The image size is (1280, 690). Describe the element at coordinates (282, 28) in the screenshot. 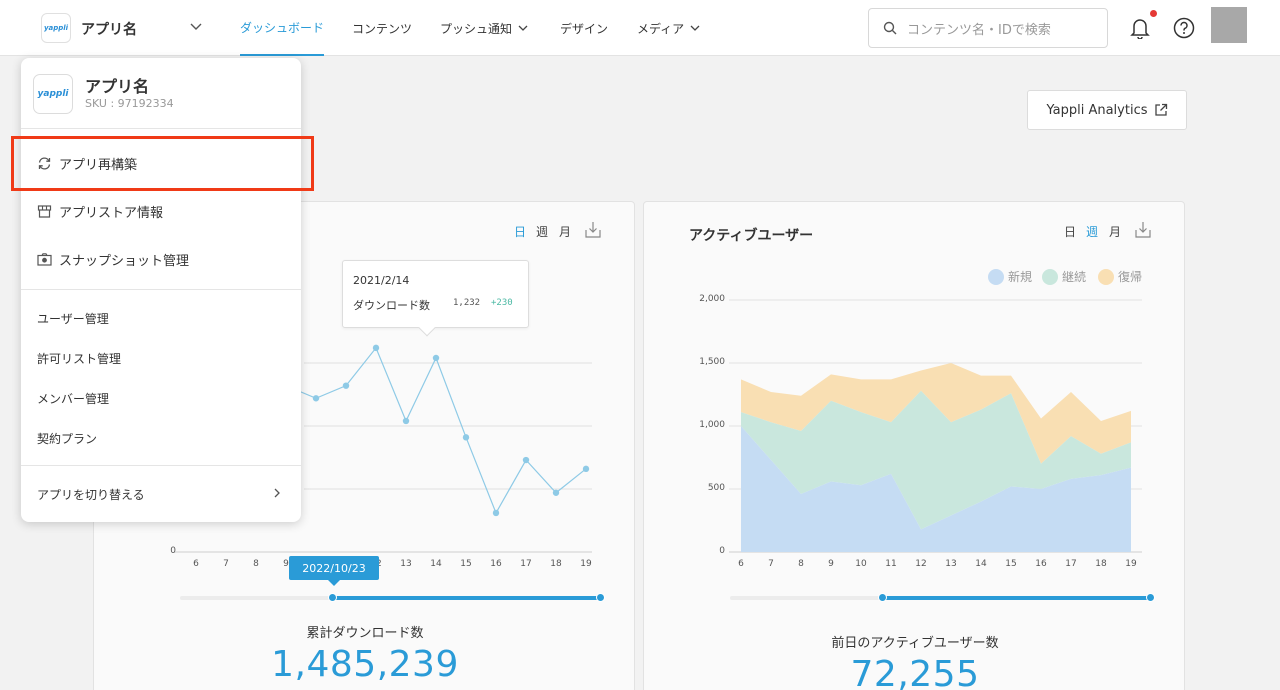

I see `nav-dashboard: ダッシュボード` at that location.